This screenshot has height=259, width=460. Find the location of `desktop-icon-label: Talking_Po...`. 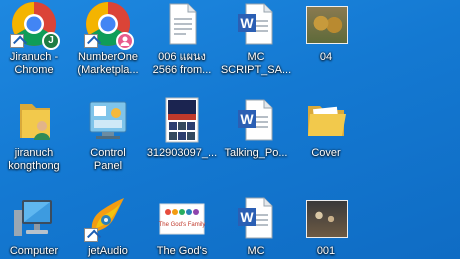

desktop-icon-label: Talking_Po... is located at coordinates (256, 153).